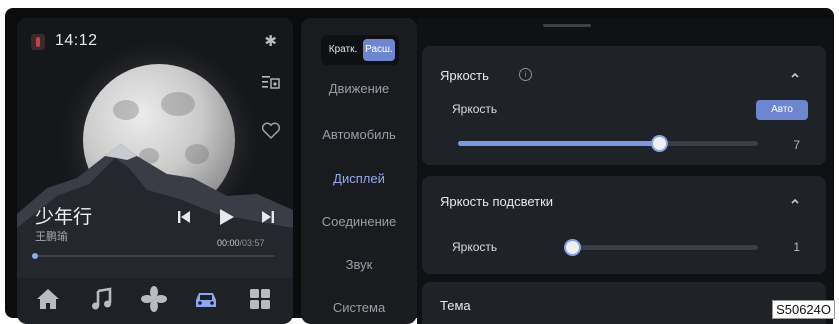 The image size is (839, 324). I want to click on nav-item-sound: Звук, so click(359, 264).